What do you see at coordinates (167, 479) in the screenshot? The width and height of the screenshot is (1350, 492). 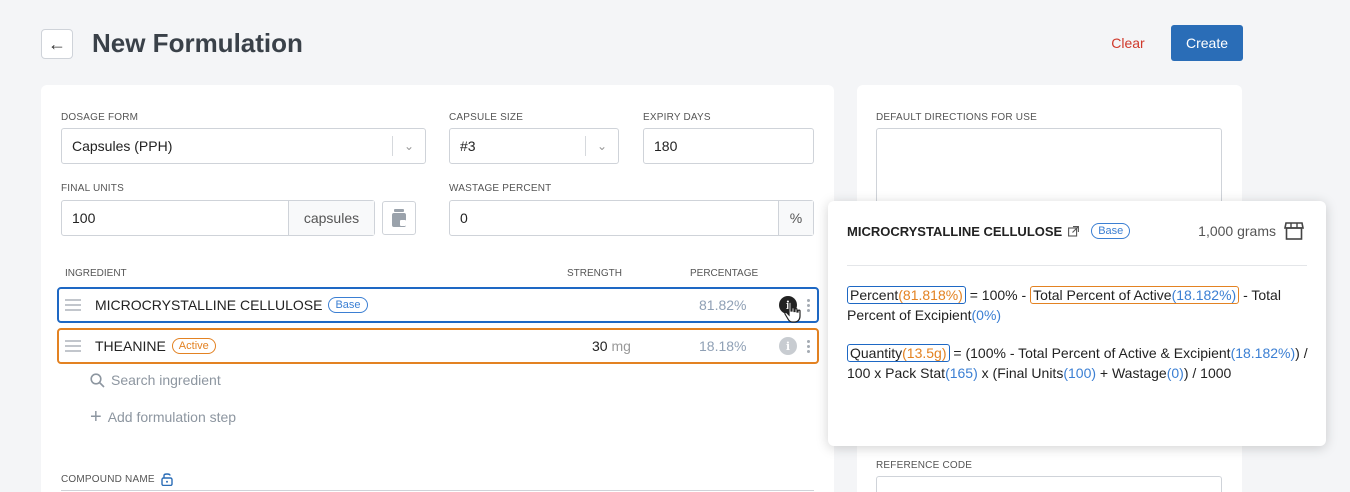 I see `unlock-icon` at bounding box center [167, 479].